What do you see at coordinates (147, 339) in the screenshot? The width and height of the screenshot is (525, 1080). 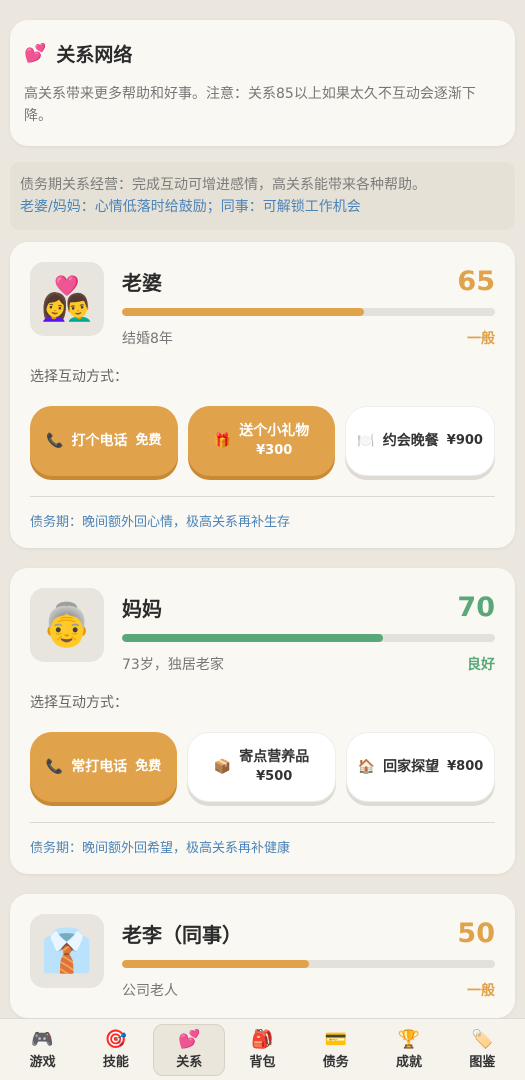 I see `person-description: 结婚8年` at bounding box center [147, 339].